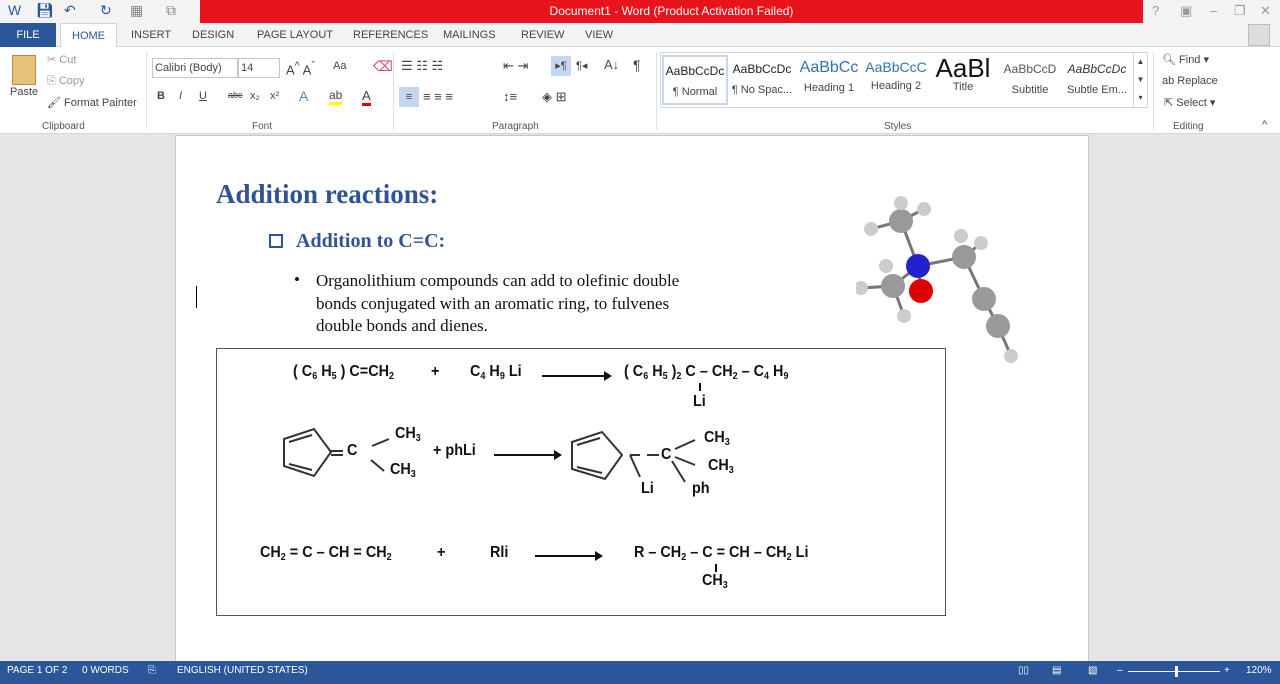 This screenshot has height=684, width=1280. What do you see at coordinates (1092, 671) in the screenshot?
I see `web-layout-icon: ▧` at bounding box center [1092, 671].